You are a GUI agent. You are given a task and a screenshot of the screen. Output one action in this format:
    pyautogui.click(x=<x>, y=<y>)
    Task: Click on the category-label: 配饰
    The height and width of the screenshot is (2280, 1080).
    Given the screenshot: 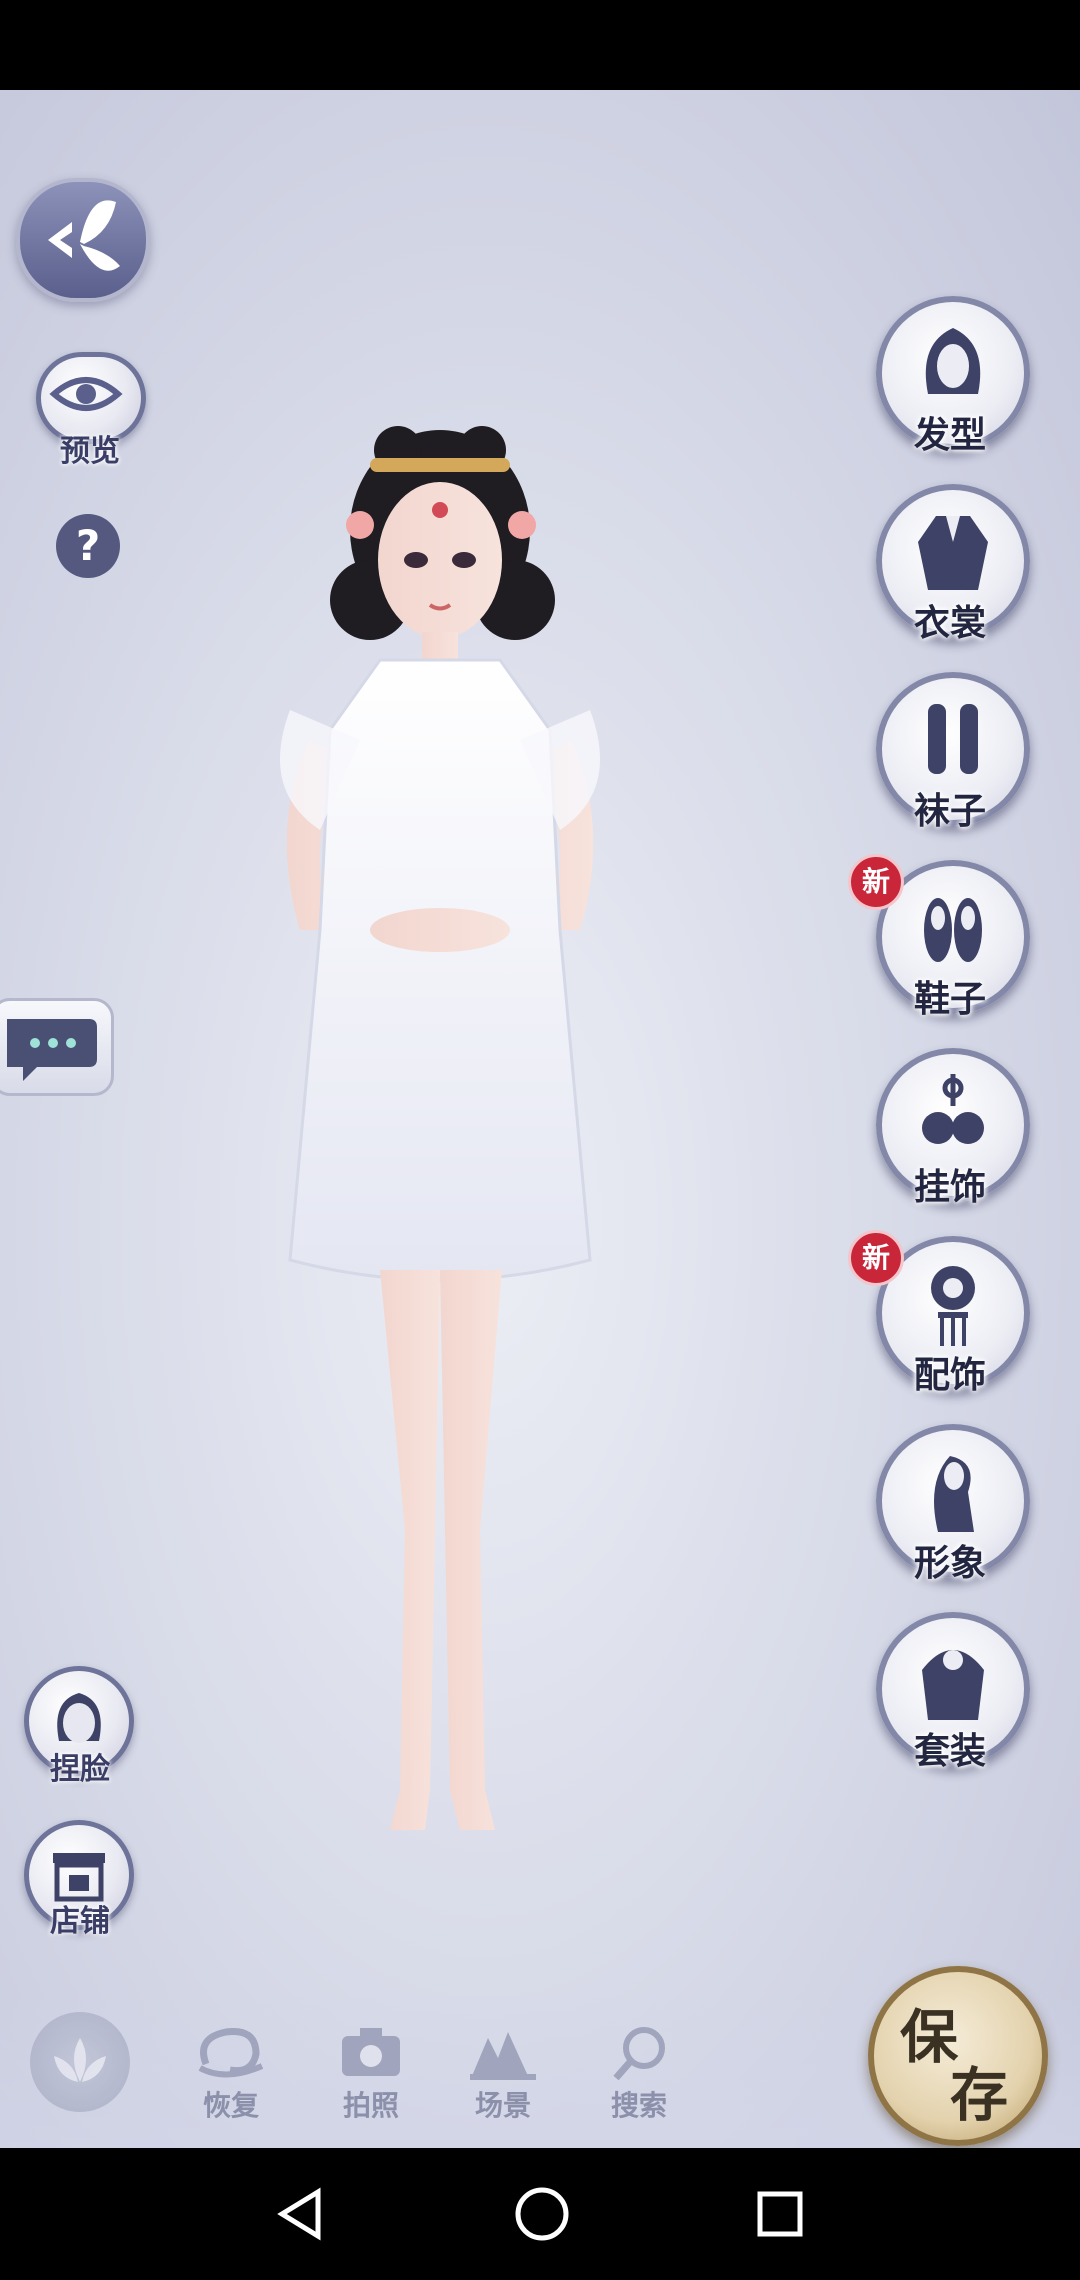 What is the action you would take?
    pyautogui.click(x=950, y=1375)
    